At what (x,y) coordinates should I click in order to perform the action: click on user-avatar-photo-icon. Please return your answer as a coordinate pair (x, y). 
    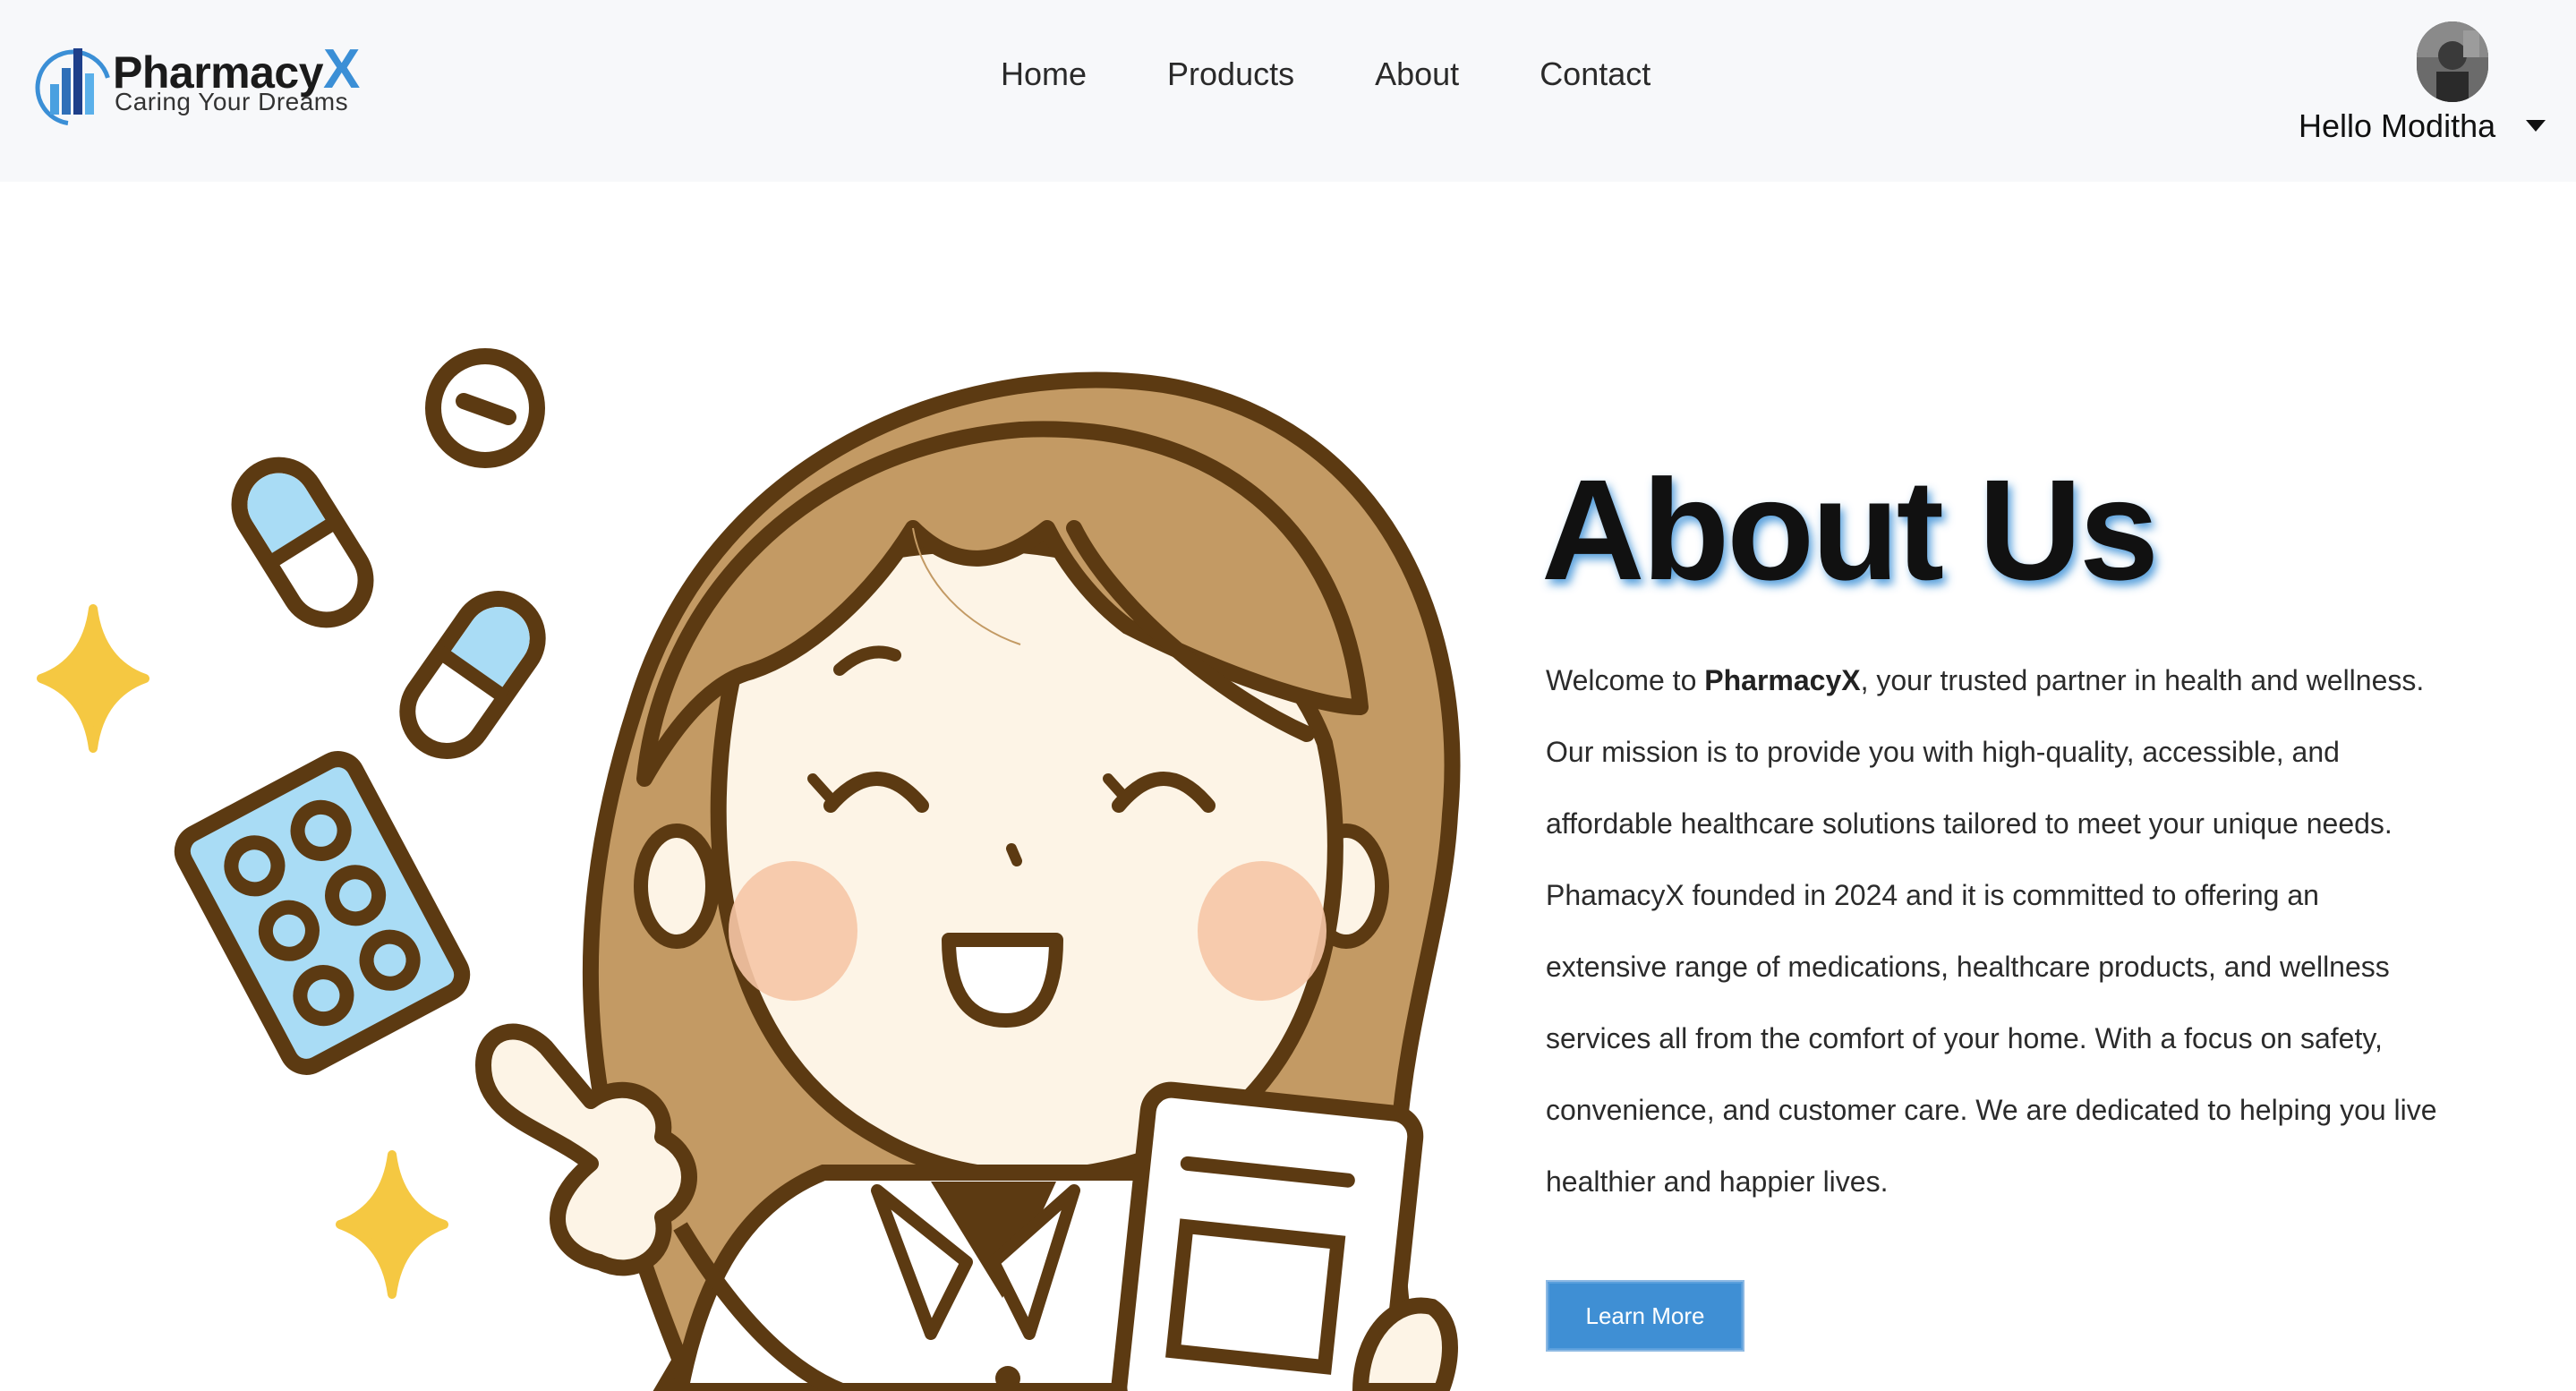
    Looking at the image, I should click on (2452, 62).